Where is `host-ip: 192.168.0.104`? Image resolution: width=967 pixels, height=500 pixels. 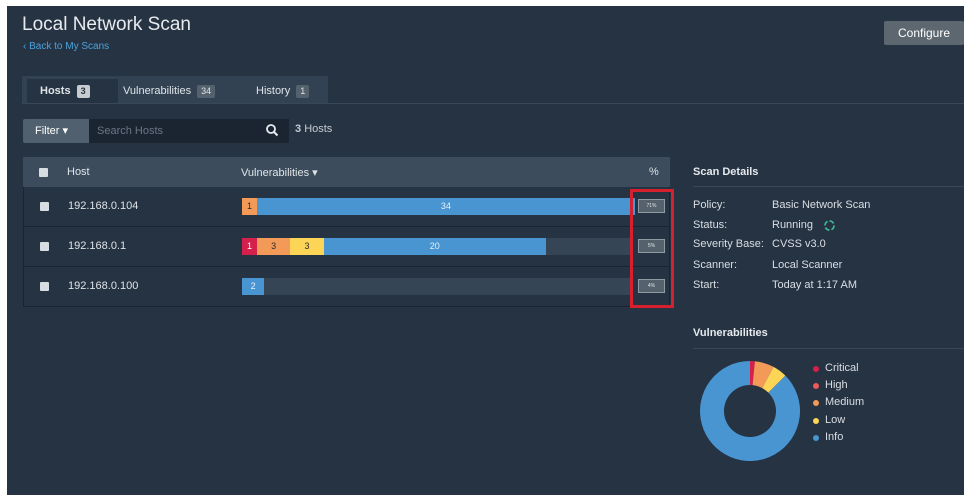 host-ip: 192.168.0.104 is located at coordinates (103, 206).